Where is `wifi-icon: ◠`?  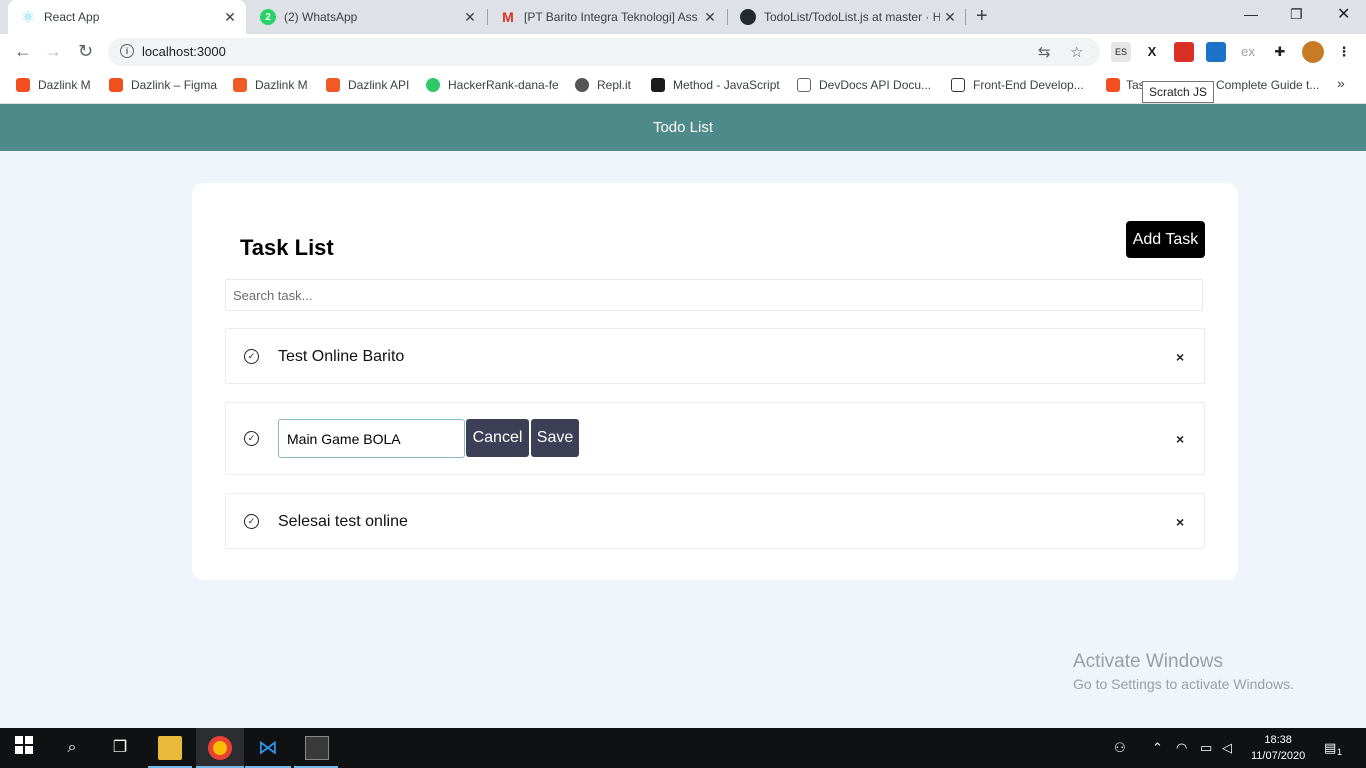
wifi-icon: ◠ is located at coordinates (1181, 748).